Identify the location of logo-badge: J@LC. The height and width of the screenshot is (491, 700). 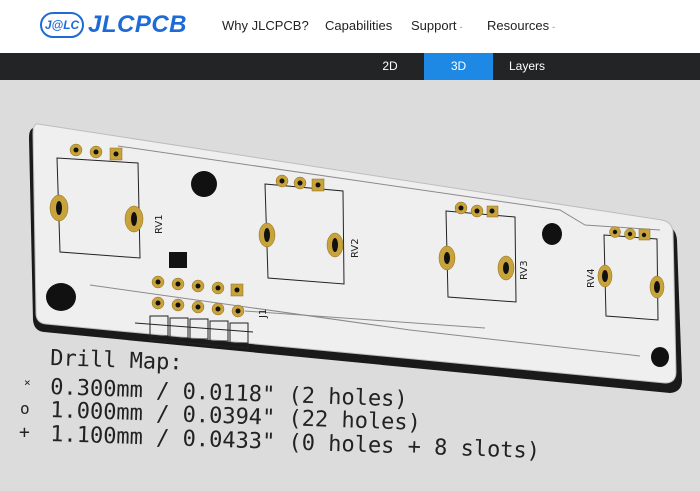
(62, 25).